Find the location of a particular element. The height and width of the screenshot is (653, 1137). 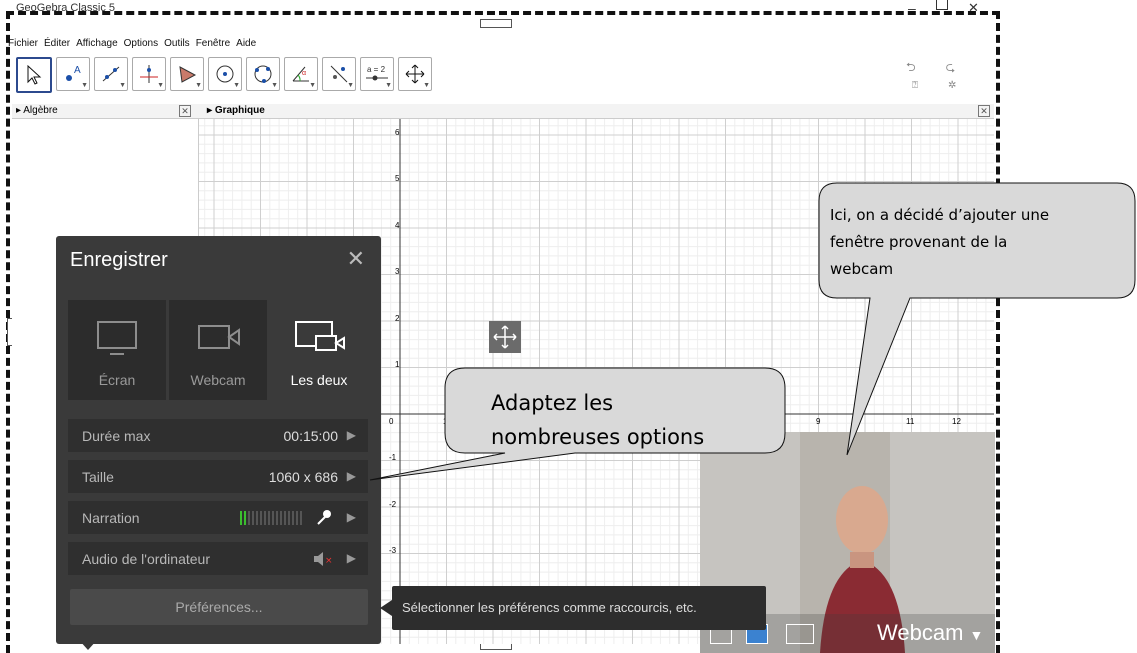

webcam-callout-line-2: fenêtre provenant de la is located at coordinates (919, 242).